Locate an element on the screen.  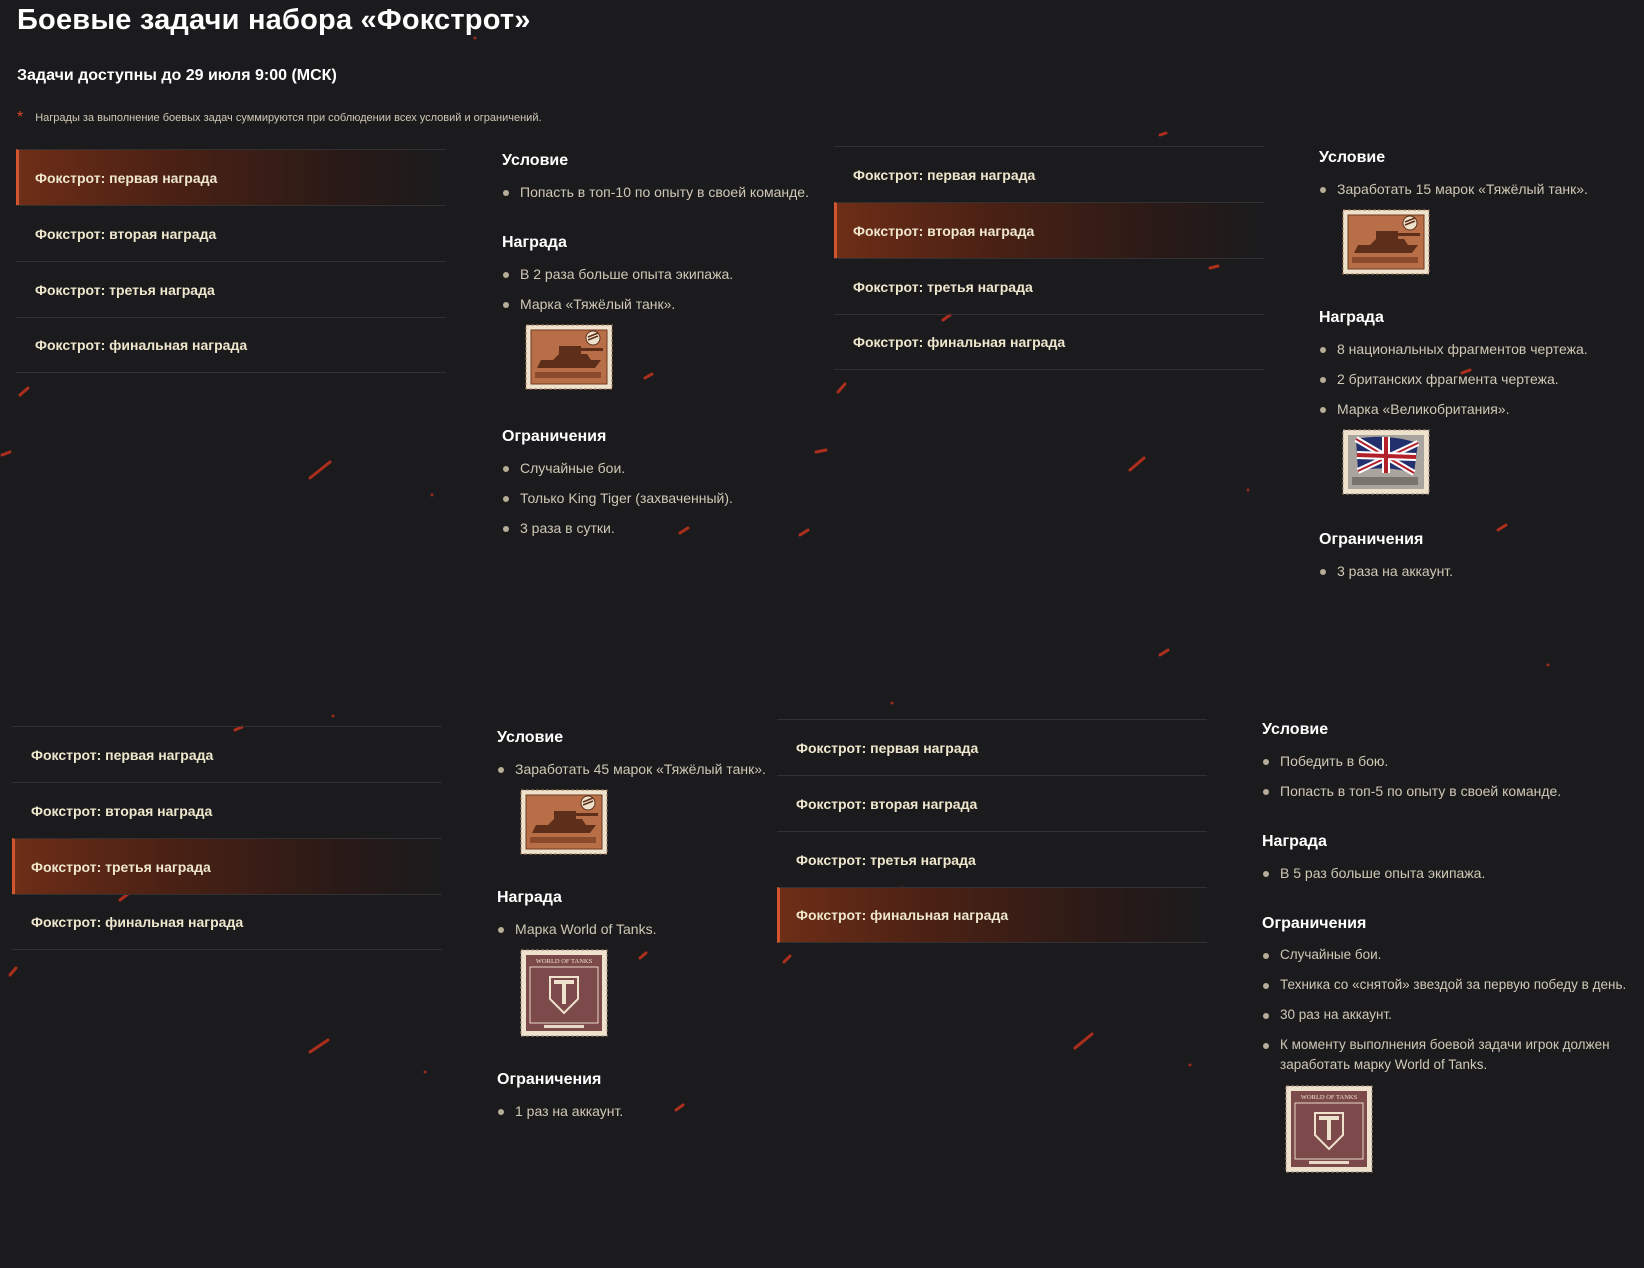
condition-item: Победить в бою. is located at coordinates (1450, 761).